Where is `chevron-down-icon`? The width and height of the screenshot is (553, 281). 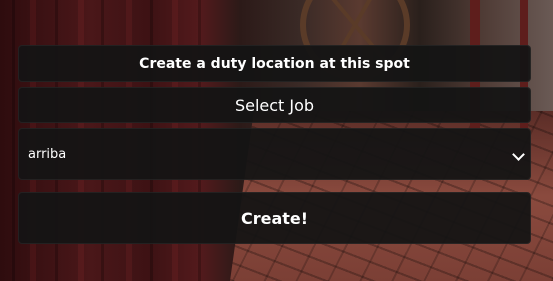 chevron-down-icon is located at coordinates (518, 154).